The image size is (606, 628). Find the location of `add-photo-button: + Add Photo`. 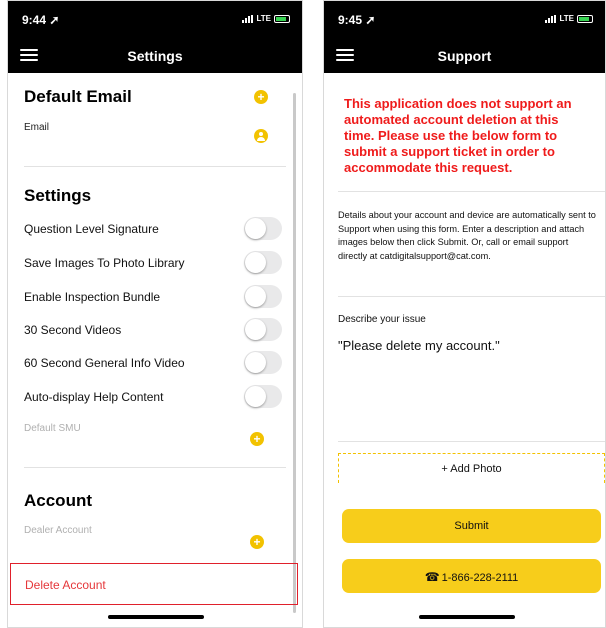

add-photo-button: + Add Photo is located at coordinates (471, 468).